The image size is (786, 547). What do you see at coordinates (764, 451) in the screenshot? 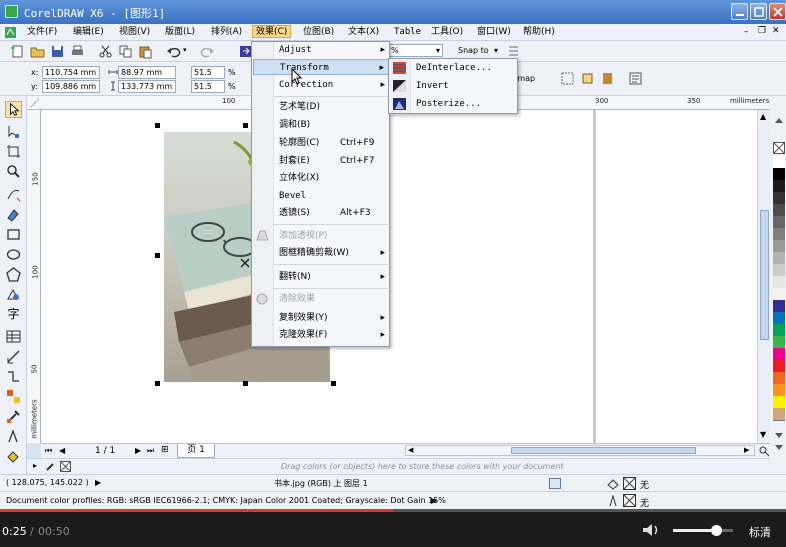
I see `navigator-icon` at bounding box center [764, 451].